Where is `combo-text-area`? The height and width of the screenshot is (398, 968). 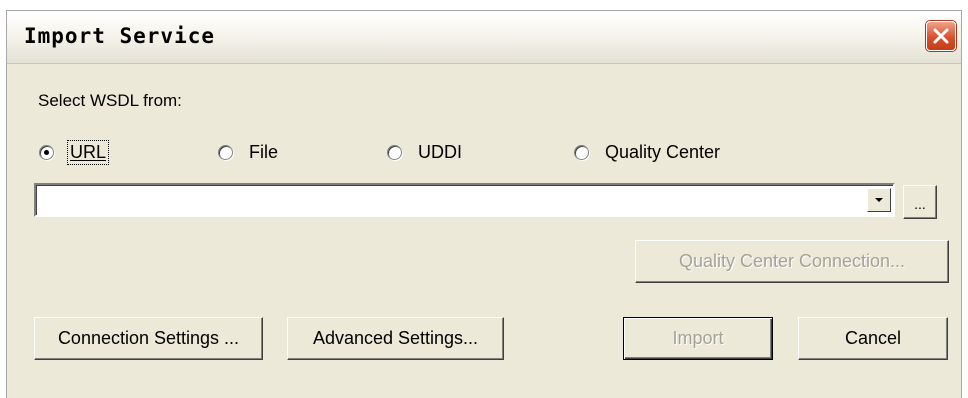 combo-text-area is located at coordinates (464, 200).